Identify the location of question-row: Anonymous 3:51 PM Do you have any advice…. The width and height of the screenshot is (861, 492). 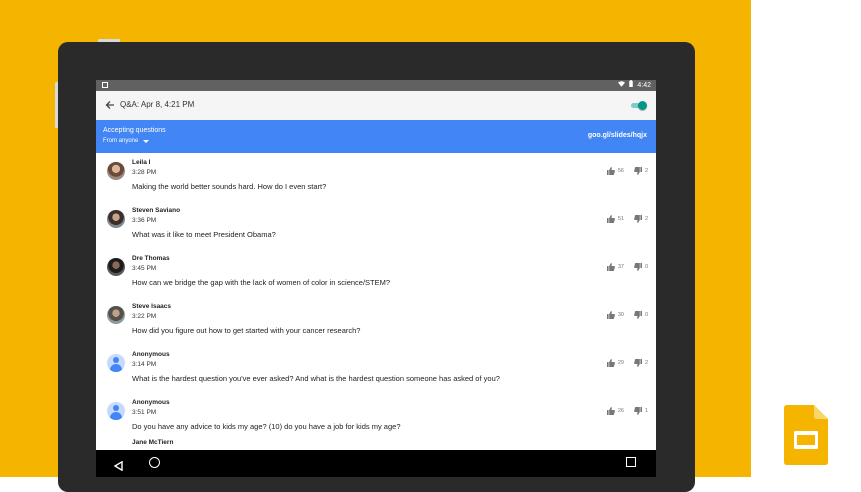
(376, 417).